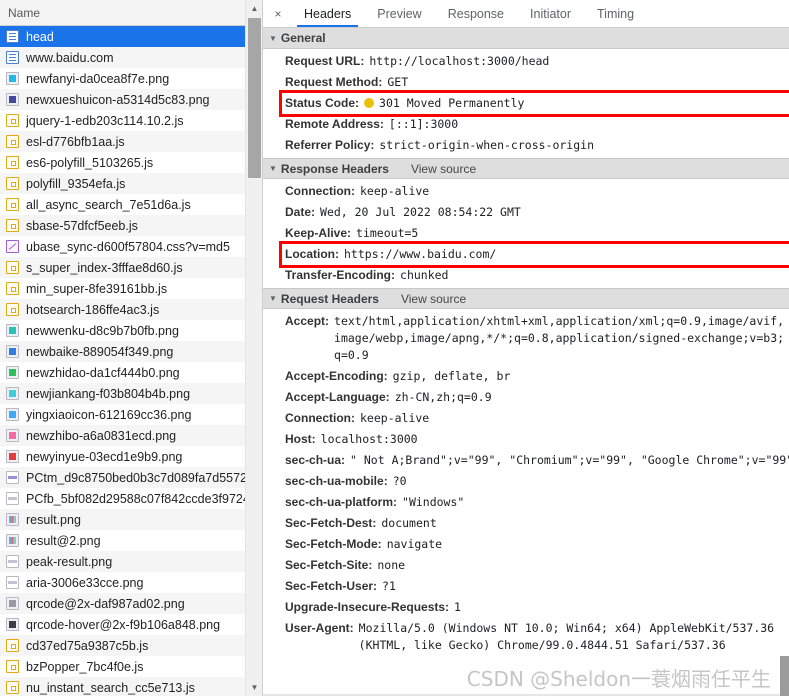  Describe the element at coordinates (131, 120) in the screenshot. I see `request-list-item: jquery-1-edb203c114.10.2.js` at that location.